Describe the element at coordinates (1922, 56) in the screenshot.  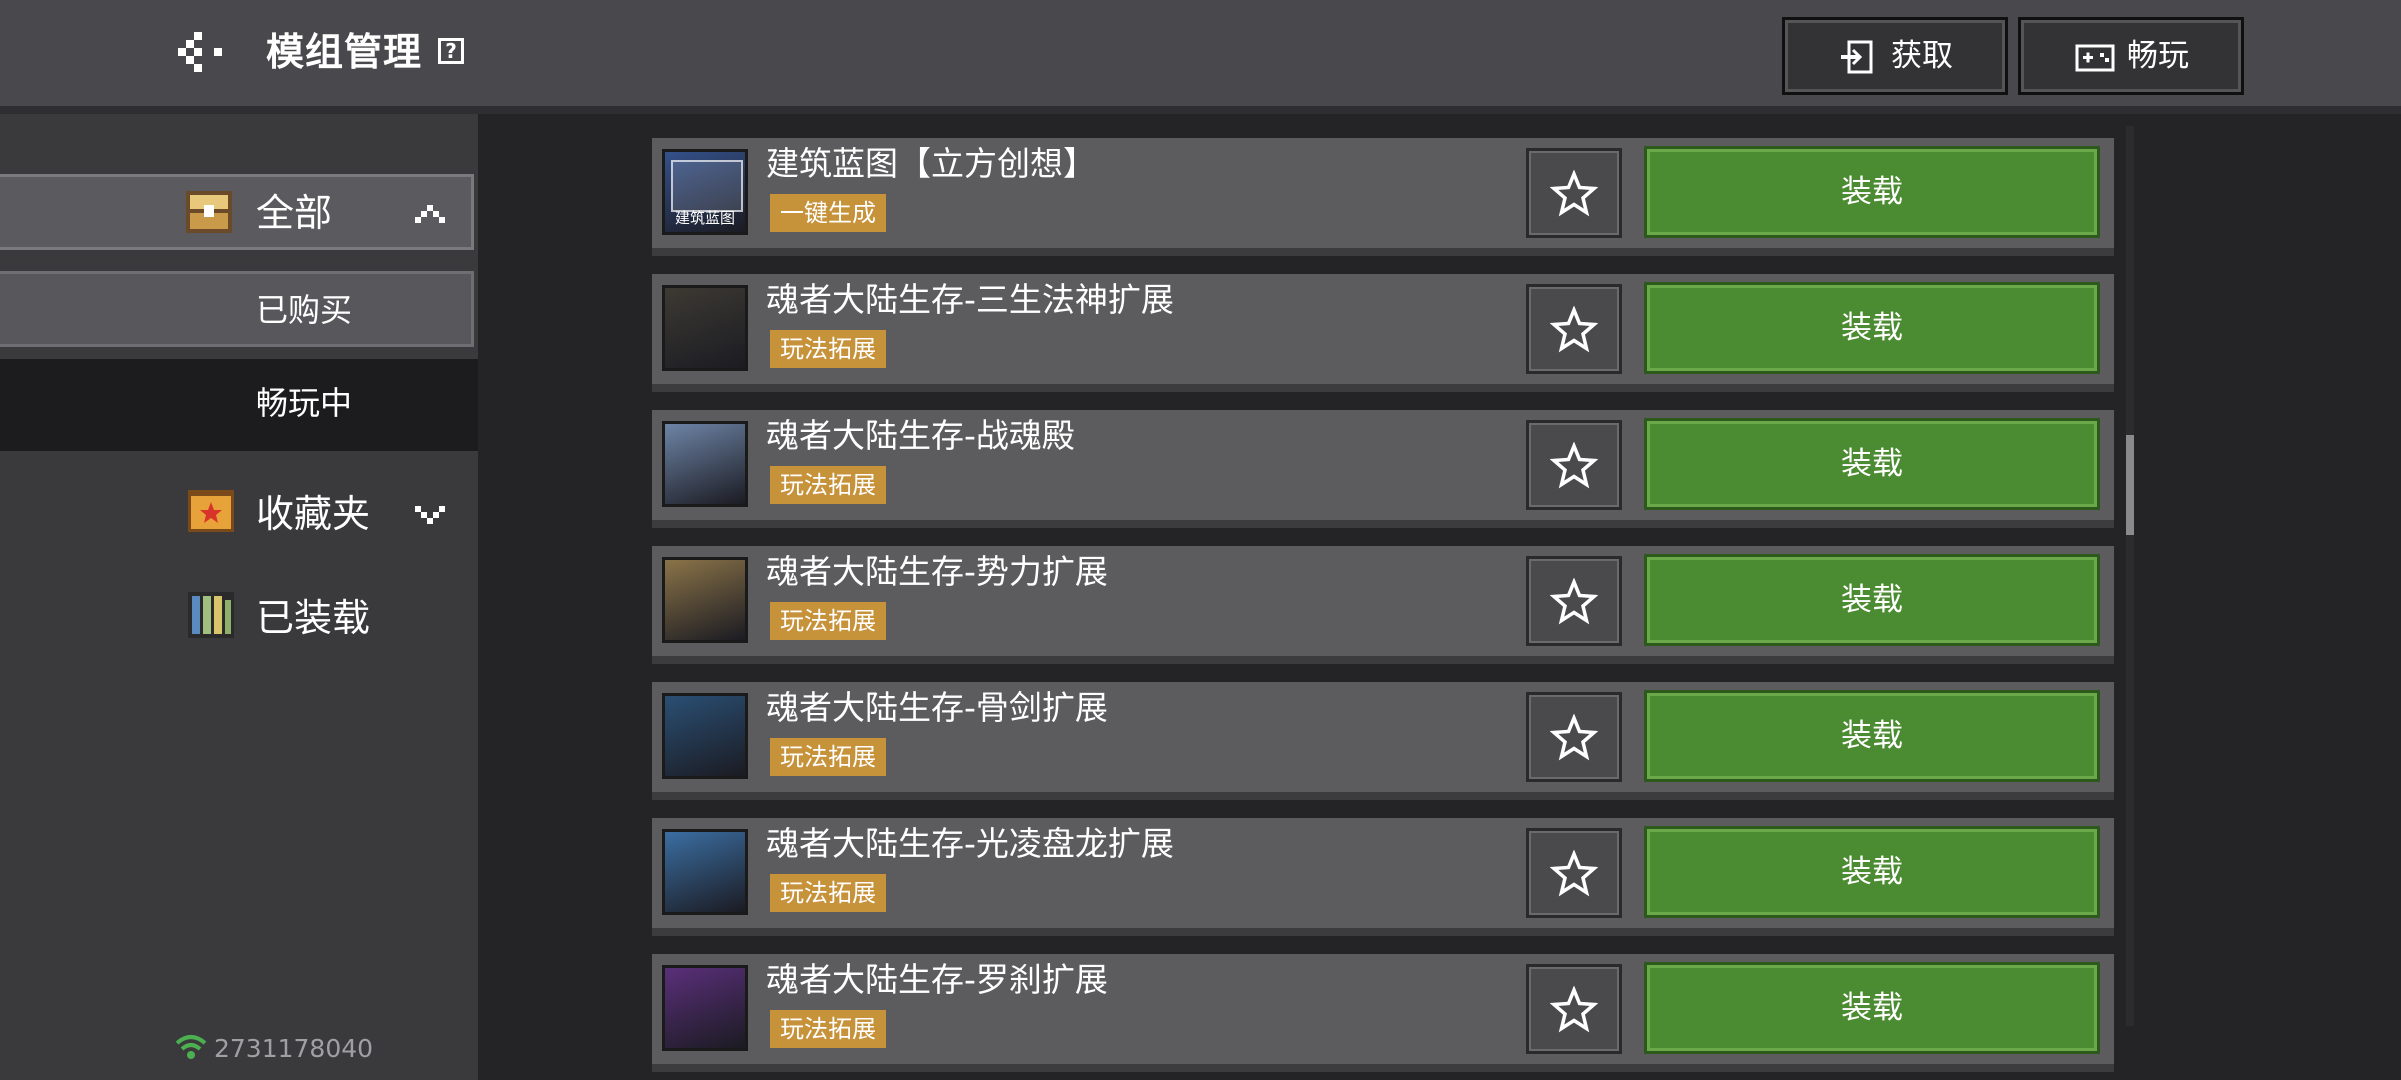
I see `get-button-label: 获取` at that location.